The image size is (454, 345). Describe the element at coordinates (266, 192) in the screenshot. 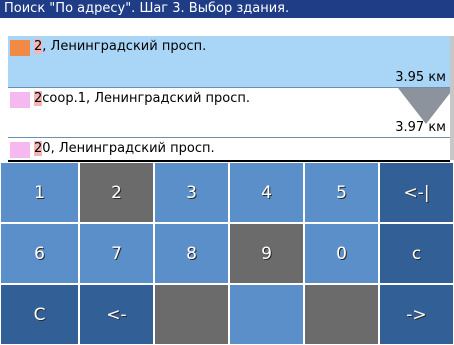

I see `key-4: 4` at that location.